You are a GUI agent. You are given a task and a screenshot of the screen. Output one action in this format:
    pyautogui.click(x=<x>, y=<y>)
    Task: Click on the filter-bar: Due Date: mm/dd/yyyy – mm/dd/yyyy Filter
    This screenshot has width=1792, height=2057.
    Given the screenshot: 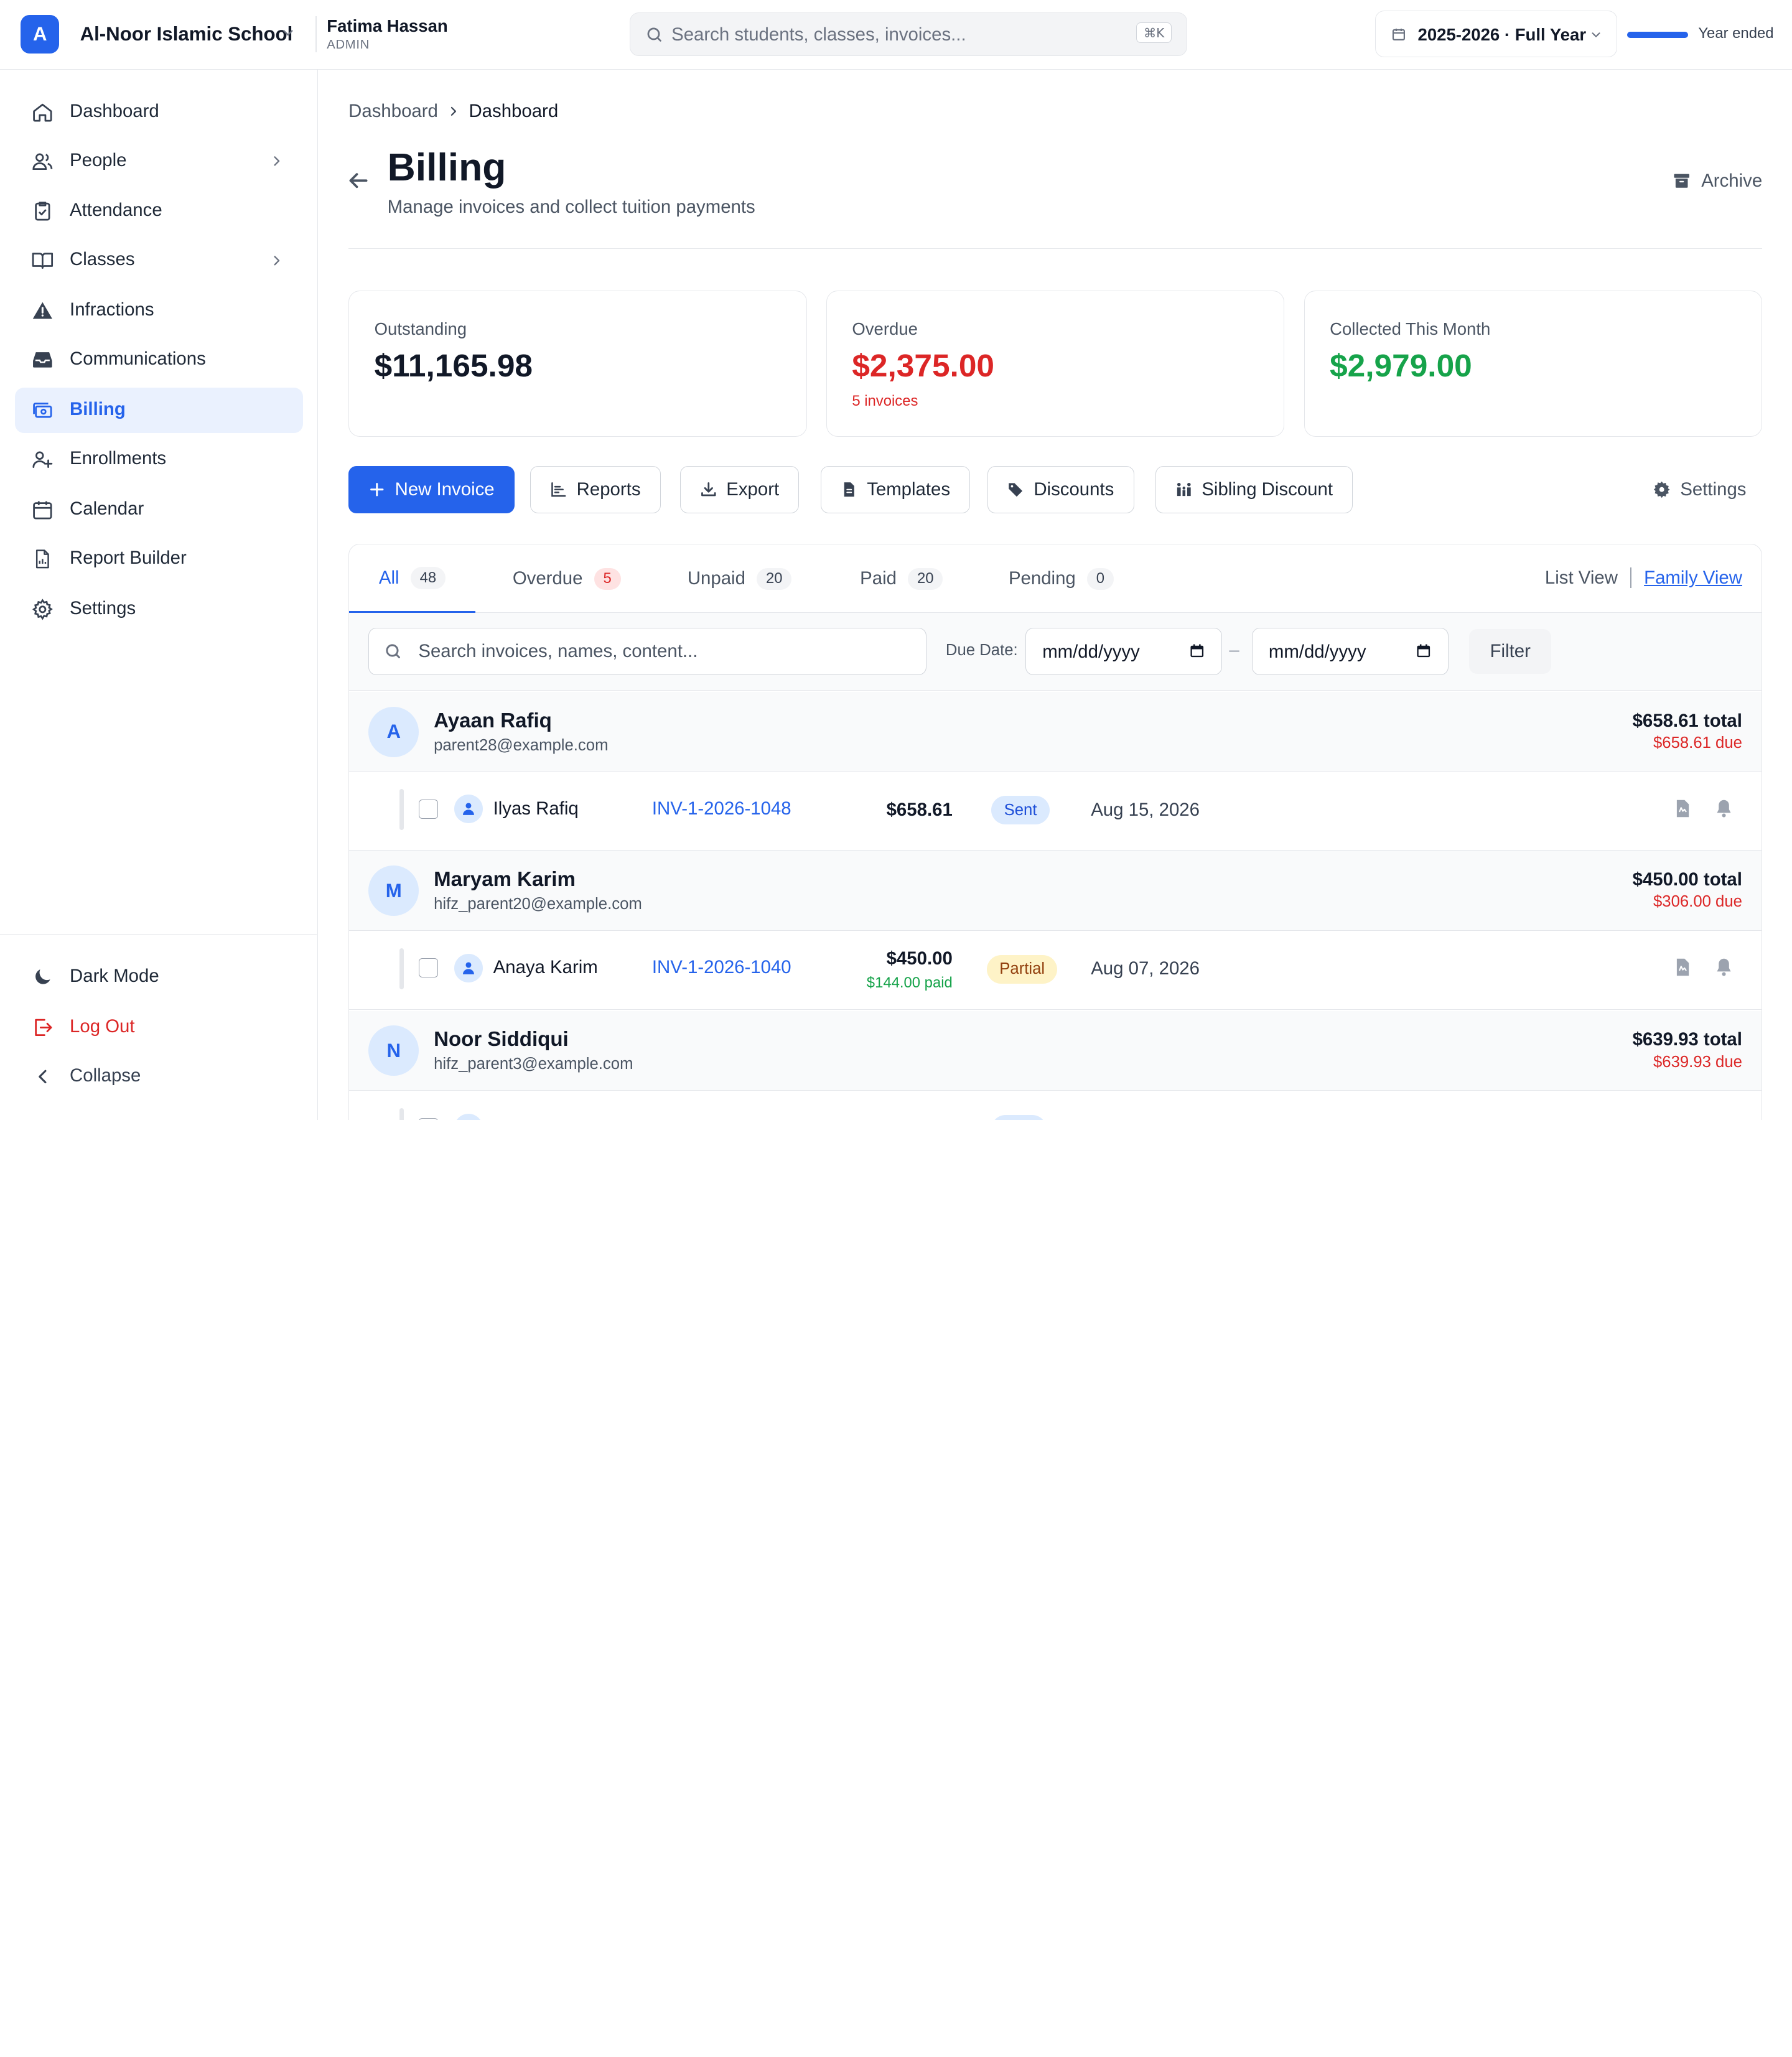 What is the action you would take?
    pyautogui.click(x=1055, y=652)
    